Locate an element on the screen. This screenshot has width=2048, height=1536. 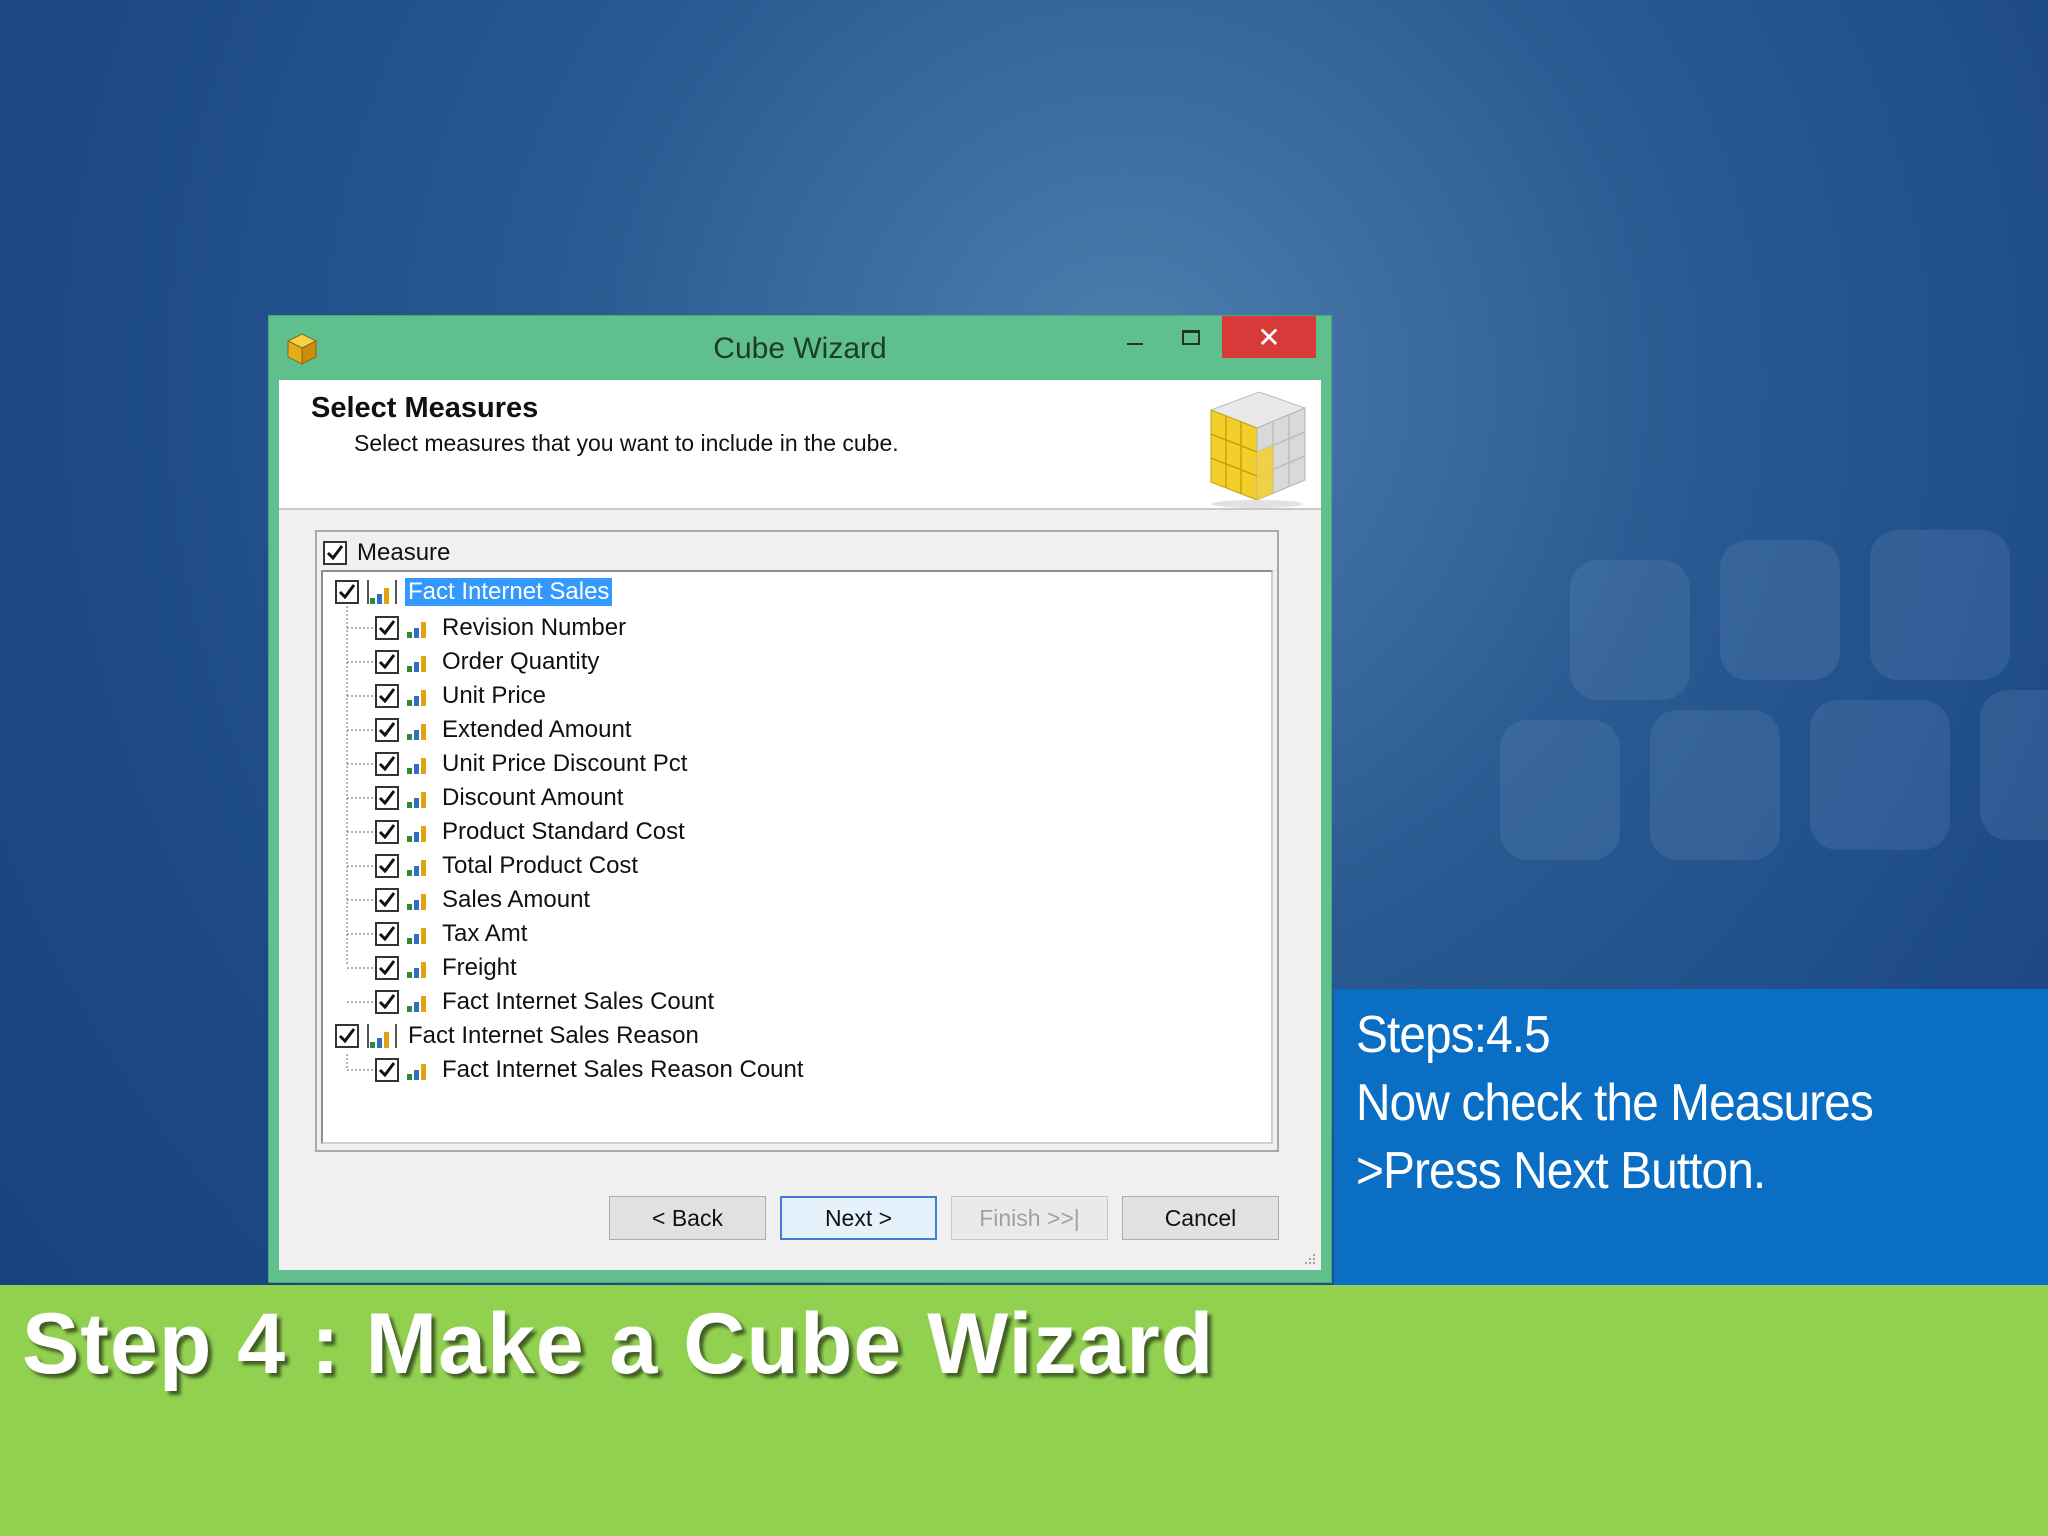
tree-item: Fact Internet Sales Count is located at coordinates (546, 1002).